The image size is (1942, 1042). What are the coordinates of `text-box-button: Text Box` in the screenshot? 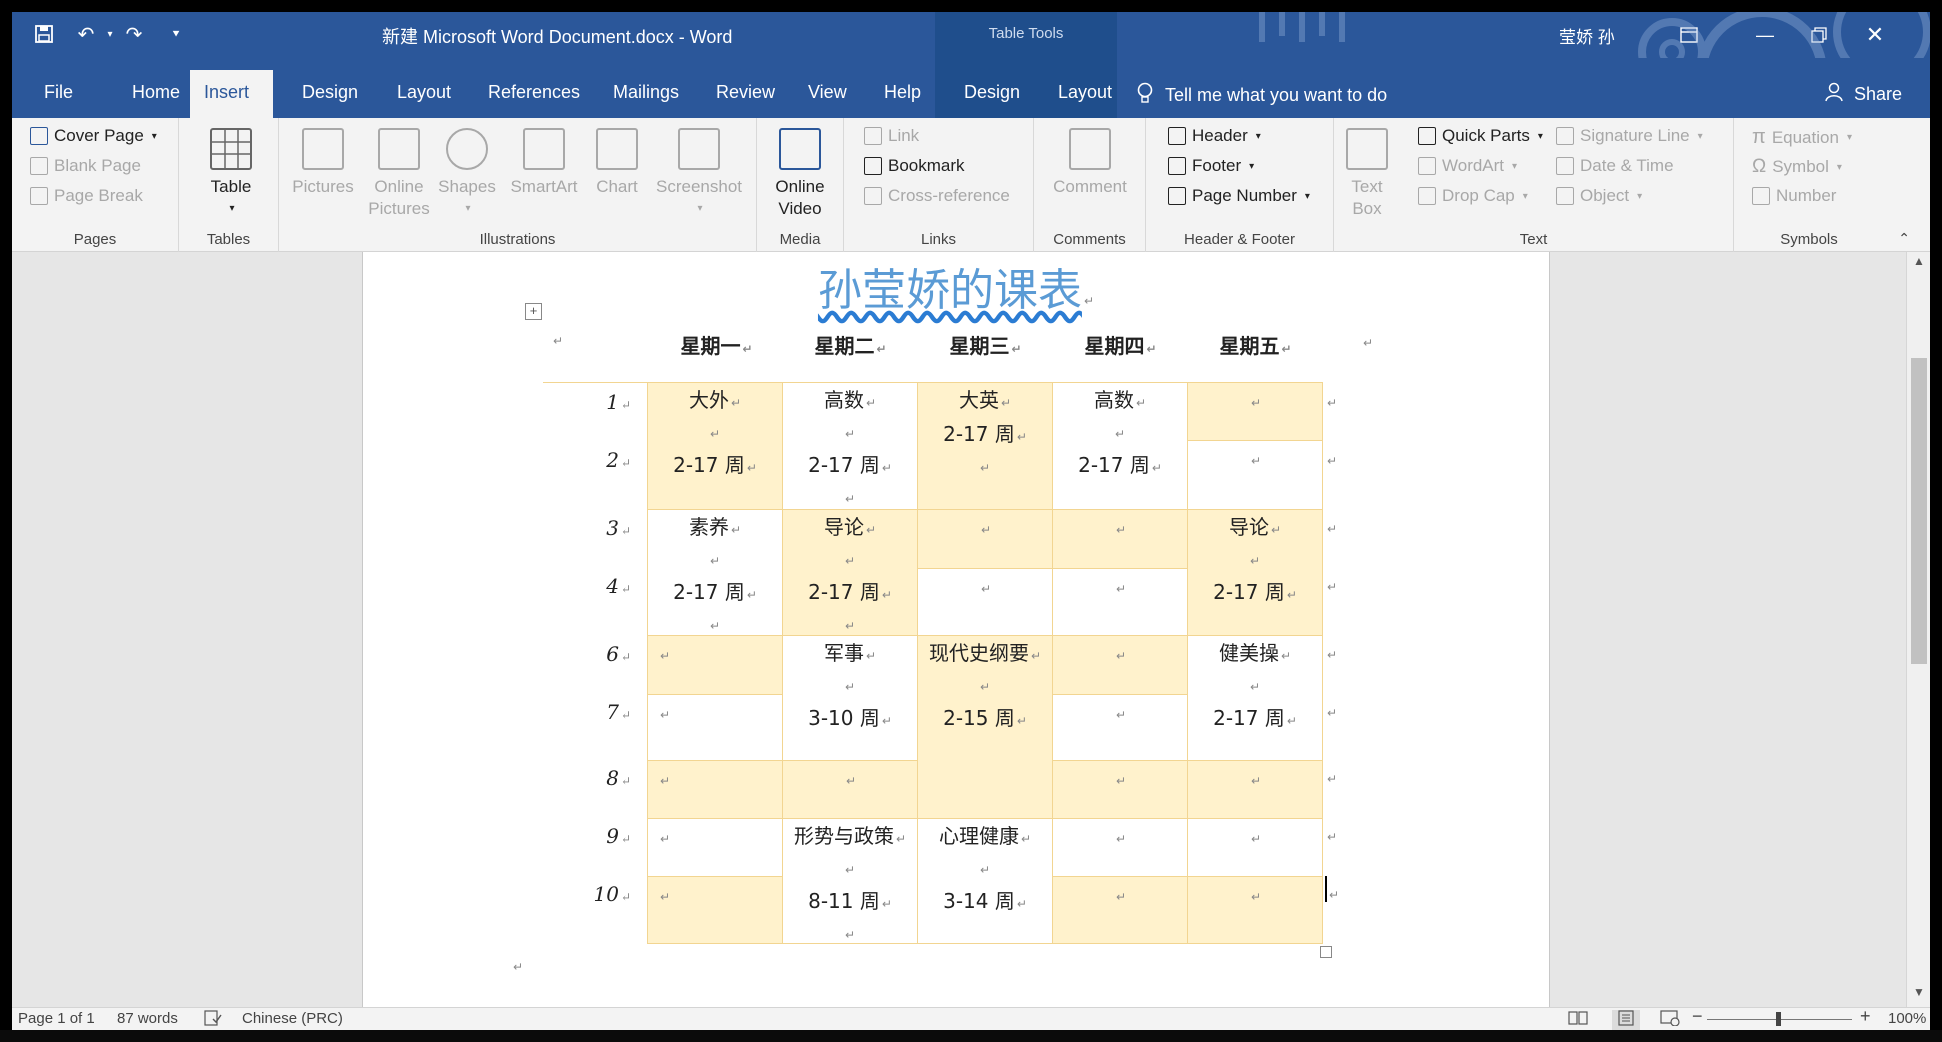 It's located at (1367, 174).